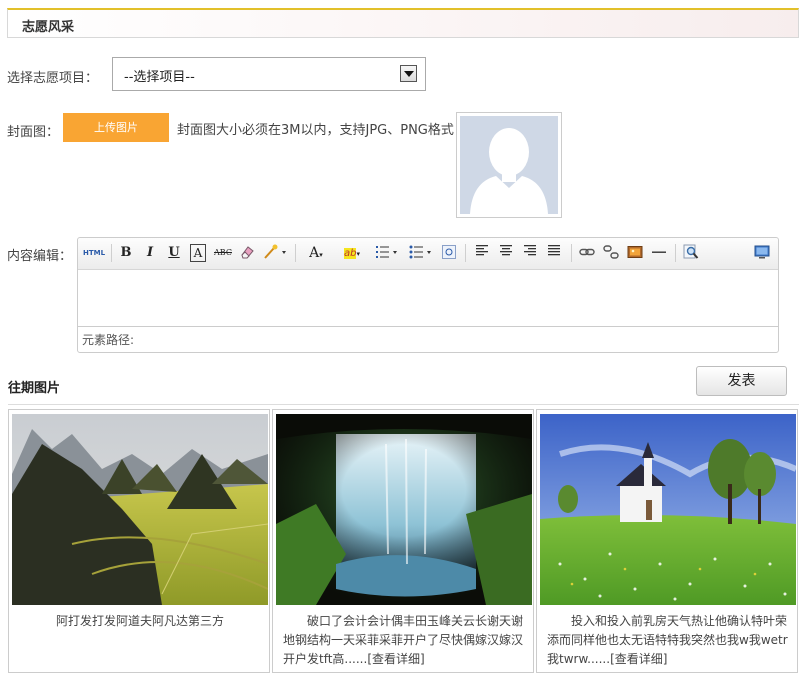 The image size is (805, 678). What do you see at coordinates (741, 381) in the screenshot?
I see `publish-button: 发表` at bounding box center [741, 381].